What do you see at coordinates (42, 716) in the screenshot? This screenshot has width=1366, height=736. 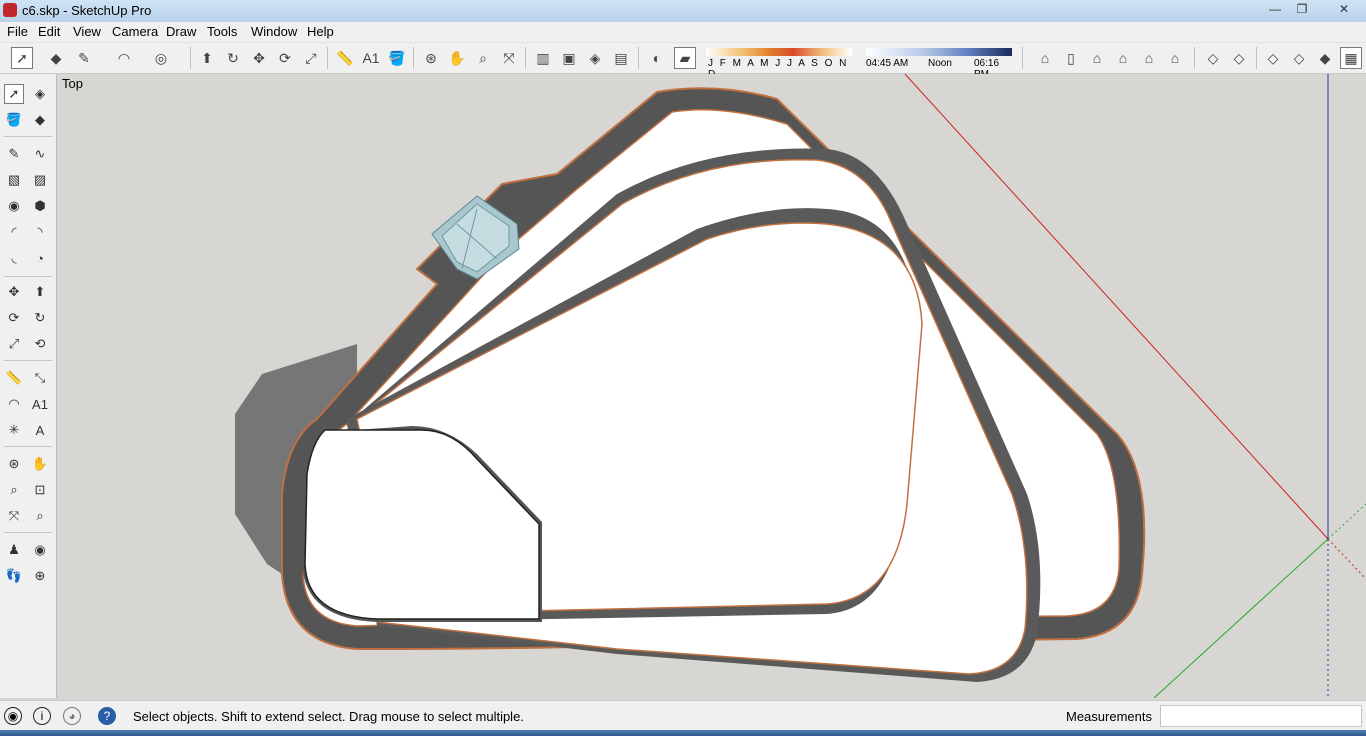 I see `credits-icon: i` at bounding box center [42, 716].